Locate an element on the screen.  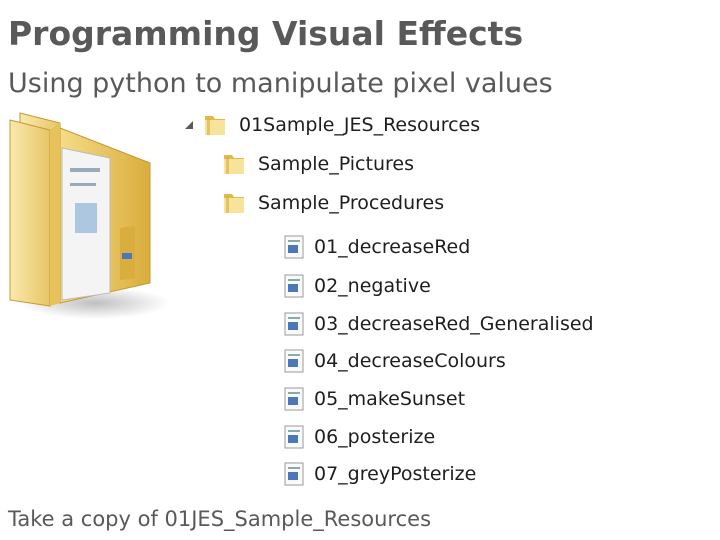
tree-item-root-folder: 01Sample_JES_Resources is located at coordinates (341, 125).